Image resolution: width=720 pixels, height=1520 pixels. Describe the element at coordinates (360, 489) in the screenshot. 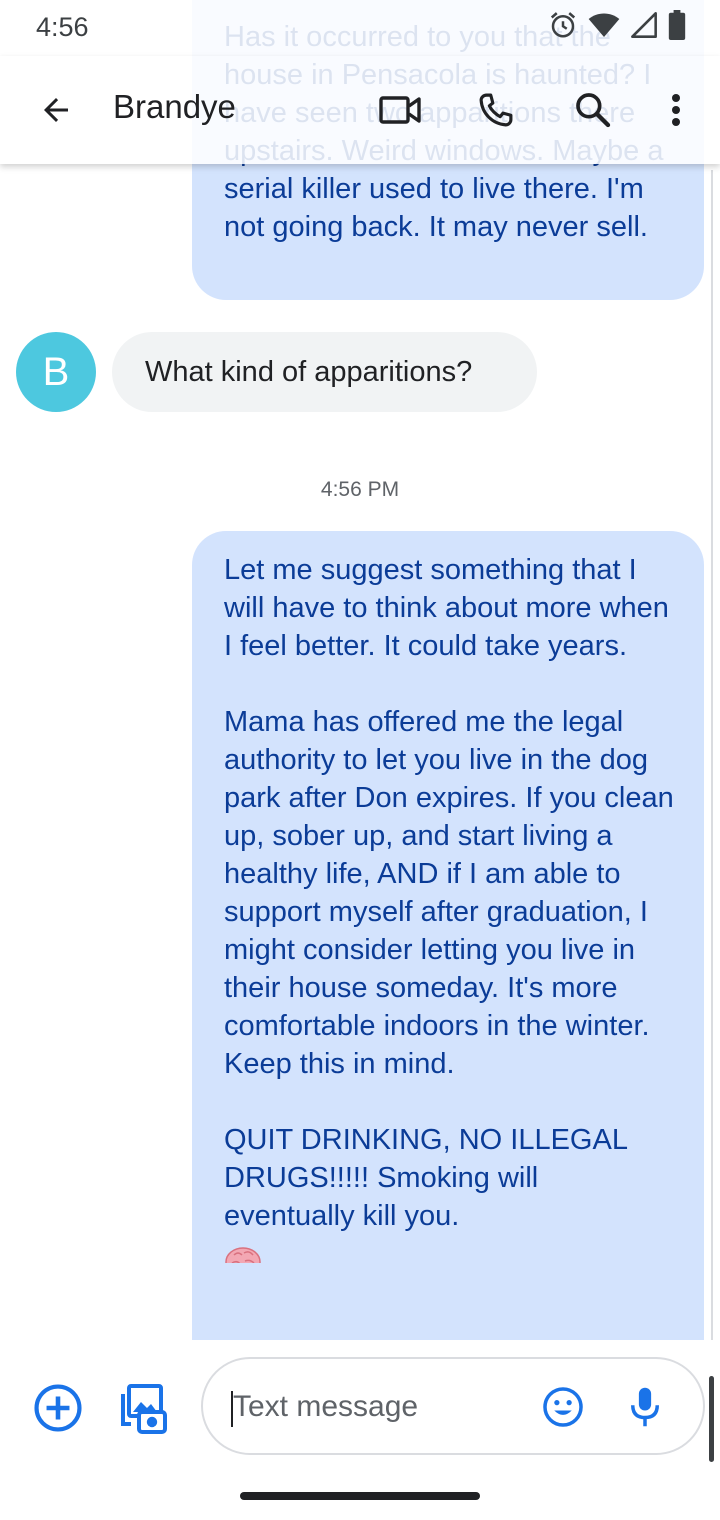

I see `message-timestamp: 4:56 PM` at that location.